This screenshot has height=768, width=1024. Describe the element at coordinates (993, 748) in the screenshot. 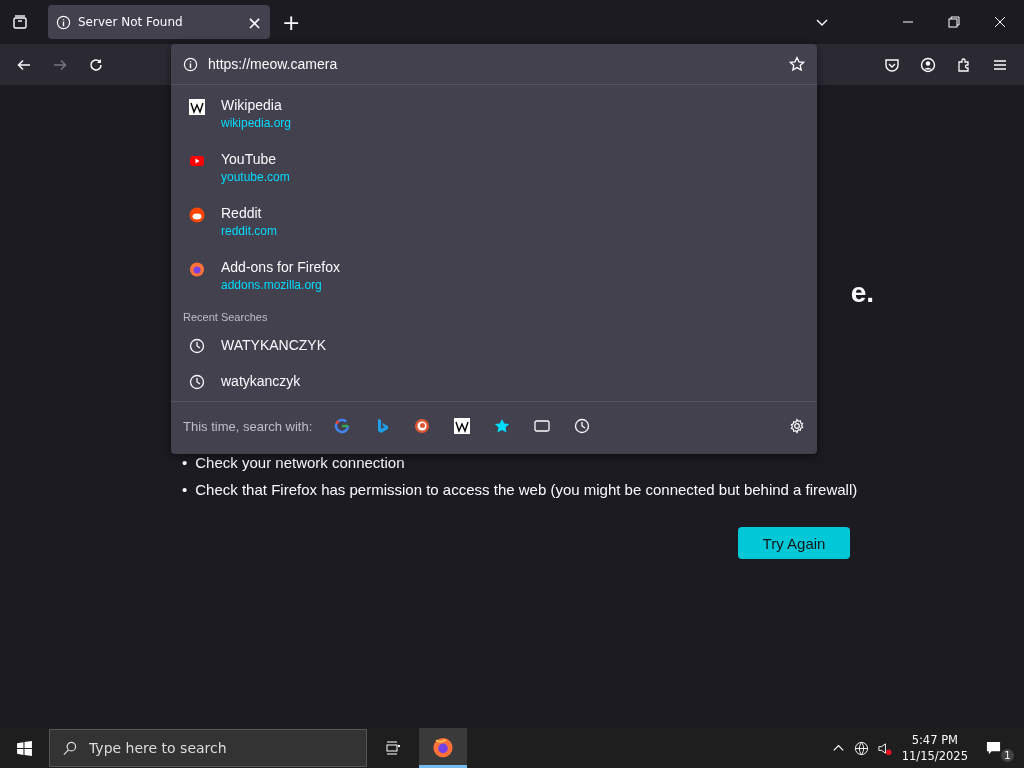

I see `message-icon` at that location.